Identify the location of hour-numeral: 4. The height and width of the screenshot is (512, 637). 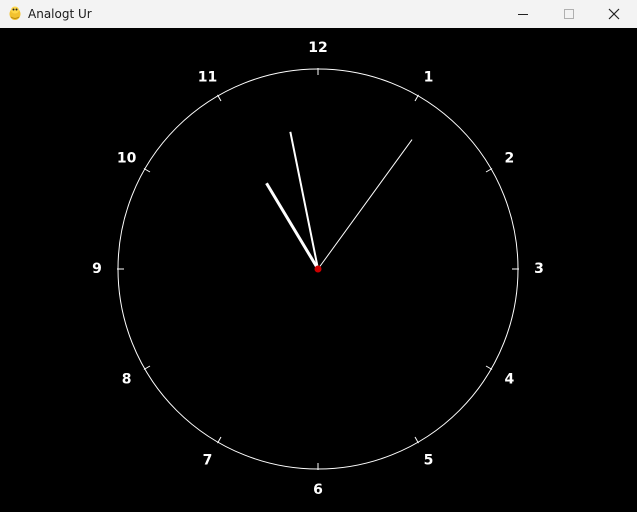
(510, 380).